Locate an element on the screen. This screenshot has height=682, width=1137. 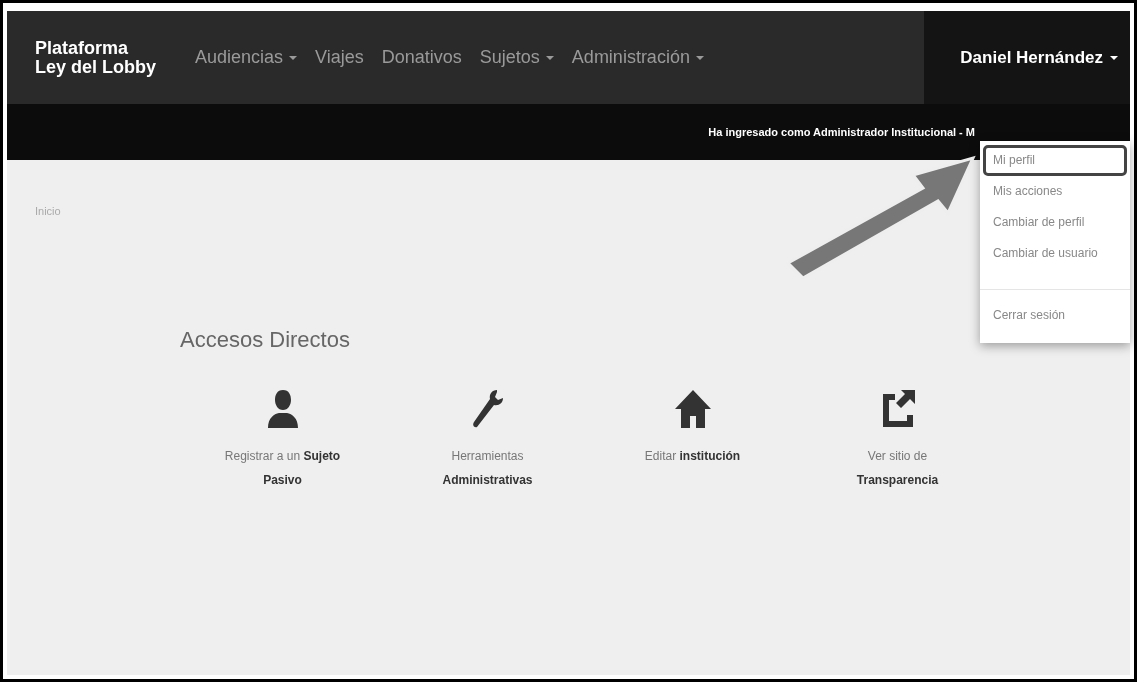
menu-item: Cambiar de perfil is located at coordinates (1055, 222).